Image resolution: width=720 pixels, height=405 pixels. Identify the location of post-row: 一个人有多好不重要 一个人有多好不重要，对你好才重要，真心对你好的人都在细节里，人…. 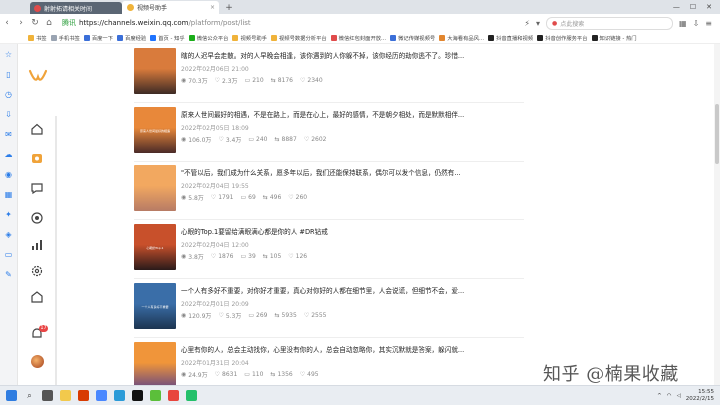
(344, 306).